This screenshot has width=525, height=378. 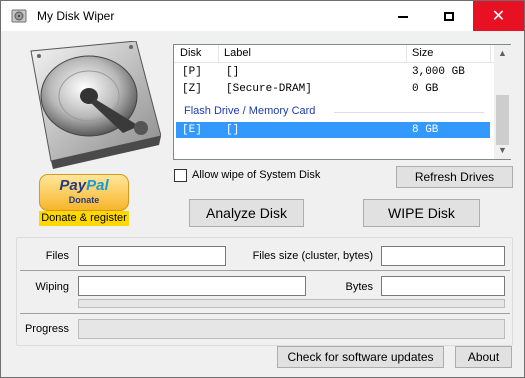 I want to click on column-header-label: Label, so click(x=237, y=53).